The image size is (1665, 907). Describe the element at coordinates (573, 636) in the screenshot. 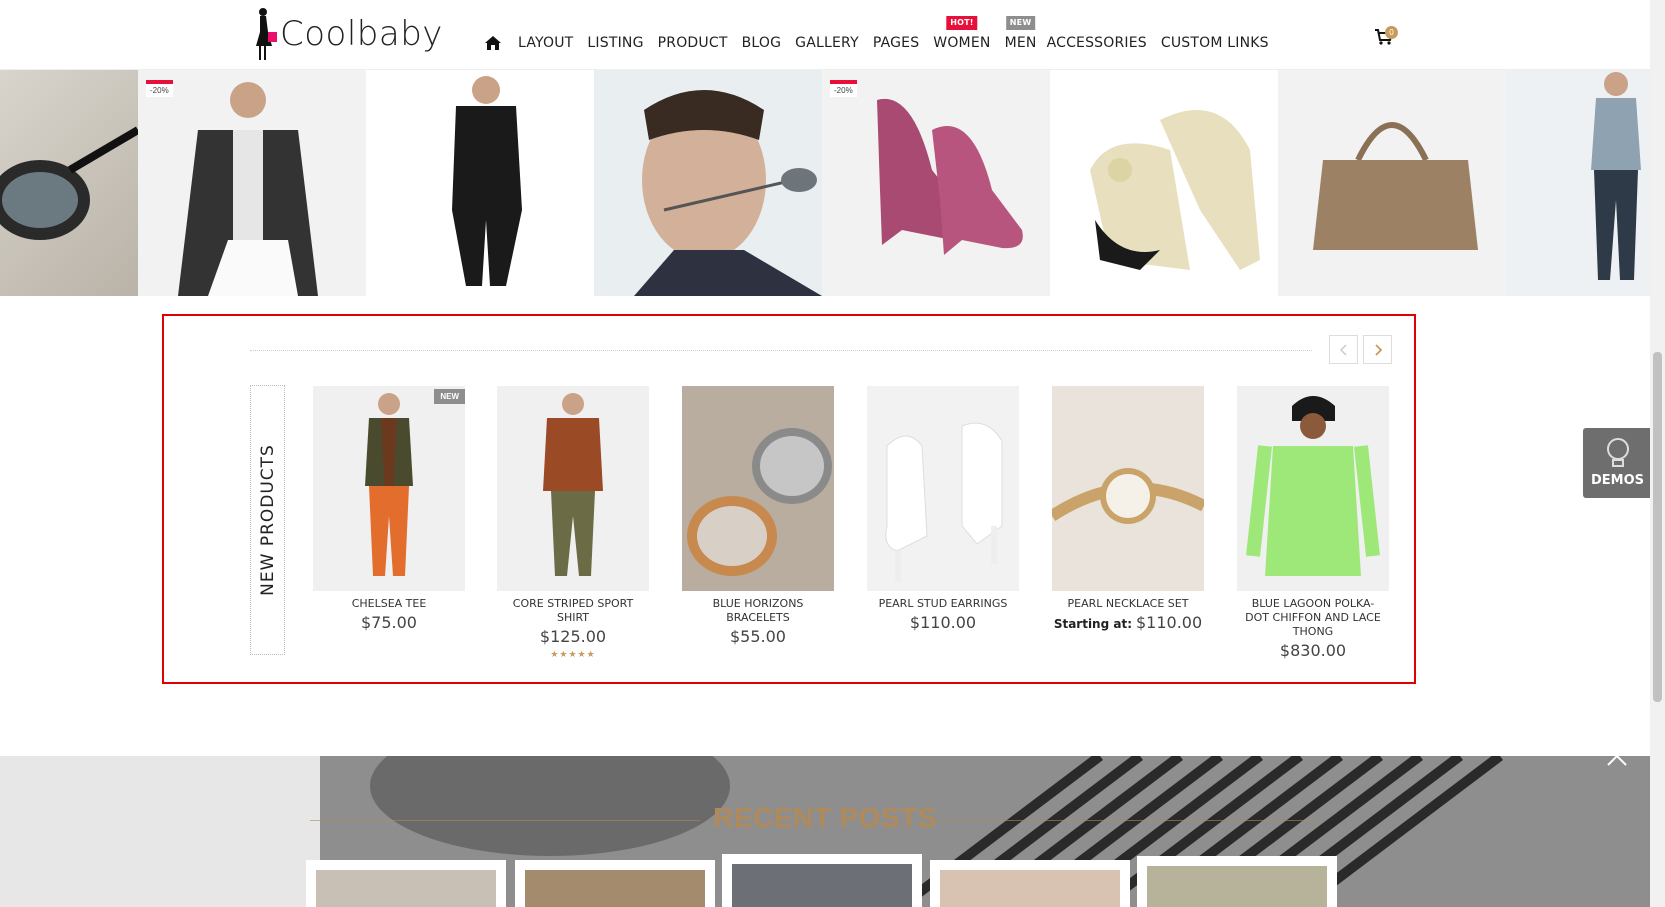

I see `product-price: $125.00` at that location.